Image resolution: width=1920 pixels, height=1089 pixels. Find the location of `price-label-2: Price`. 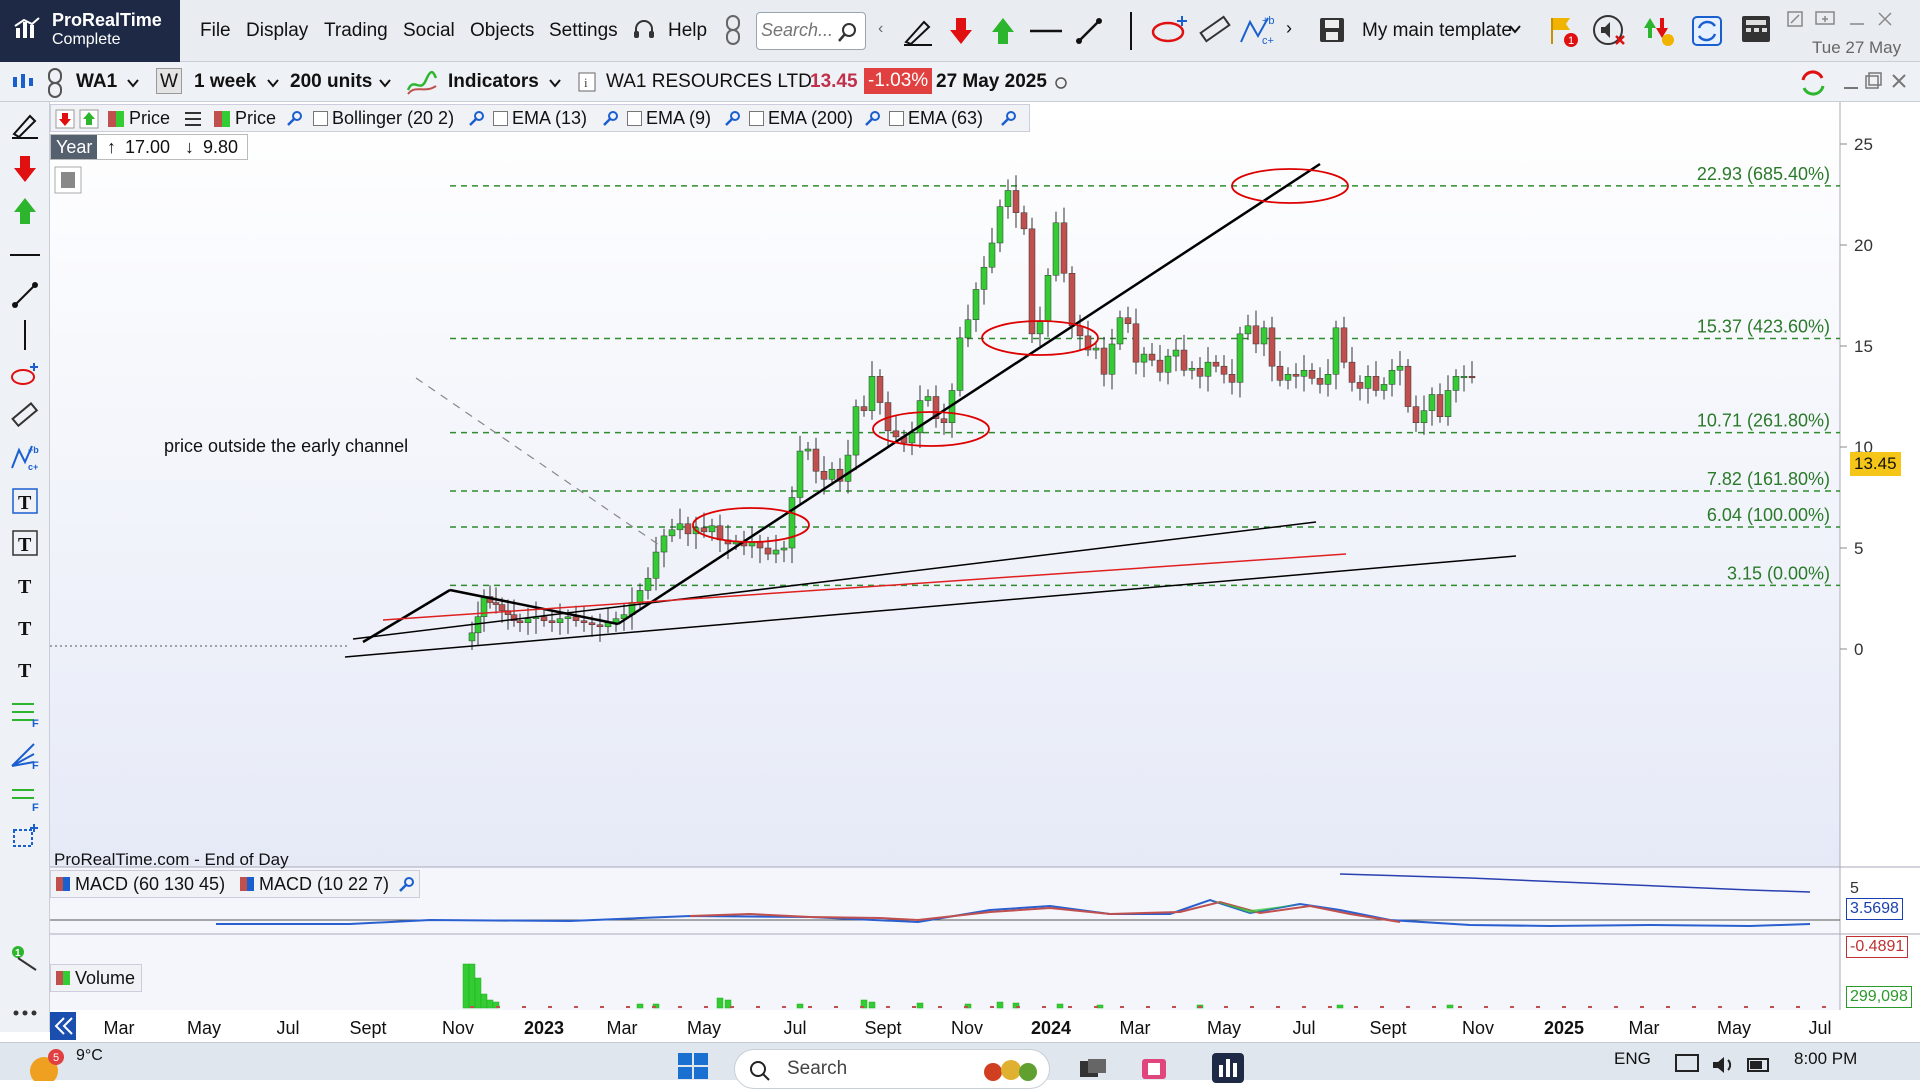

price-label-2: Price is located at coordinates (255, 118).